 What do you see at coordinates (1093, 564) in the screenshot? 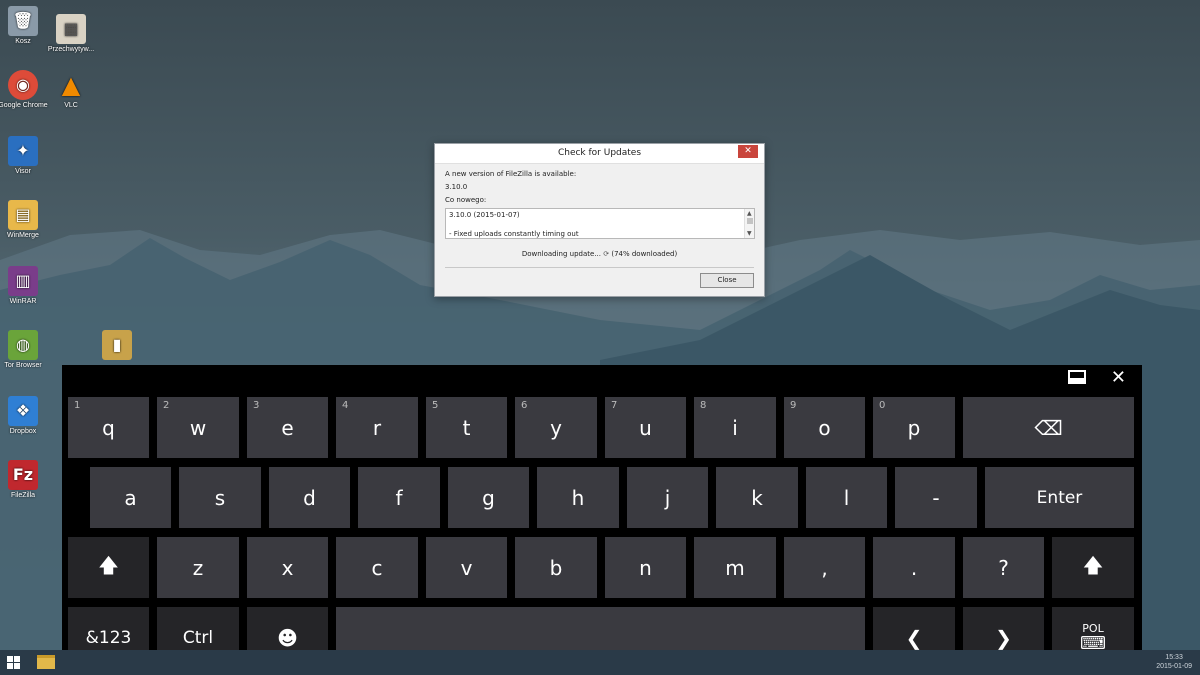
I see `shift-icon: 🡅` at bounding box center [1093, 564].